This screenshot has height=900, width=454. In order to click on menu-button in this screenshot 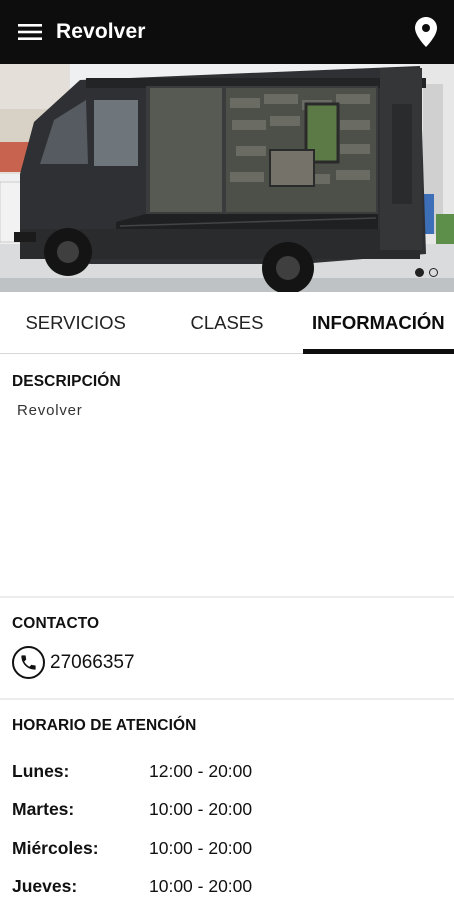, I will do `click(30, 32)`.